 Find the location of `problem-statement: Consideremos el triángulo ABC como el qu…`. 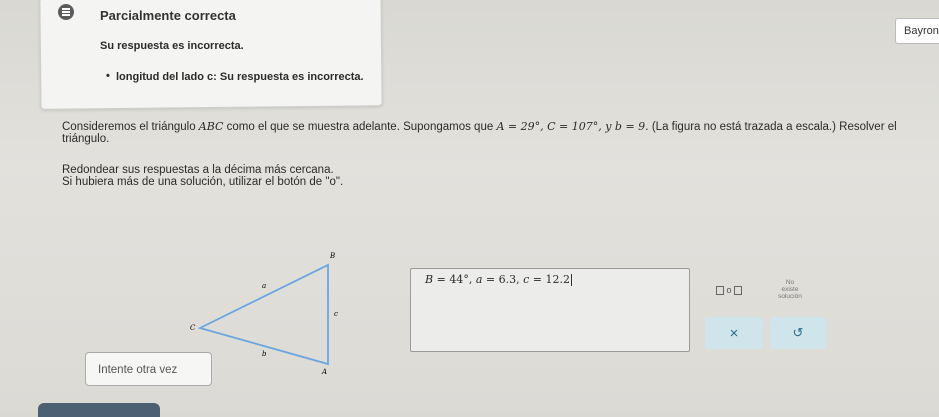

problem-statement: Consideremos el triángulo ABC como el qu… is located at coordinates (497, 127).